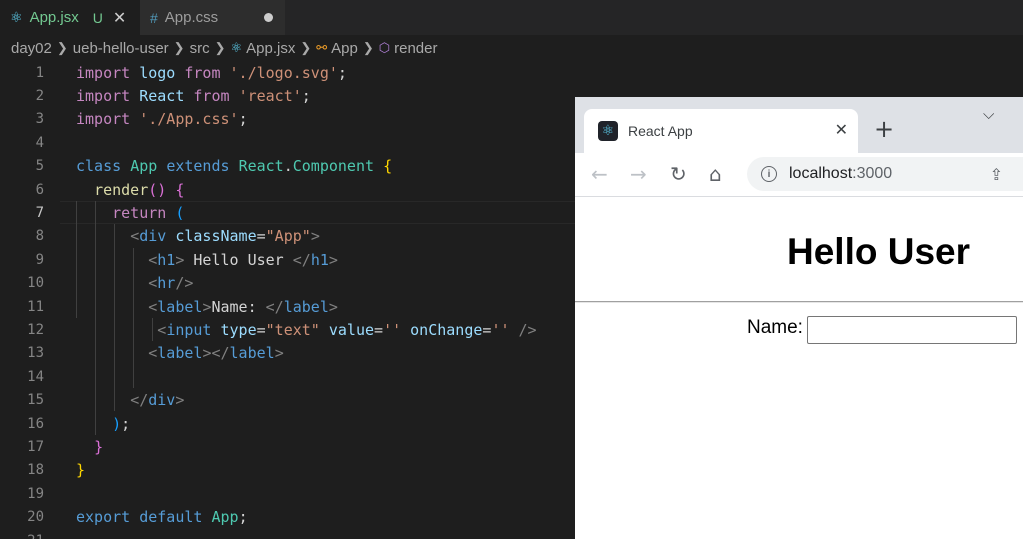  Describe the element at coordinates (841, 129) in the screenshot. I see `close-tab-icon: ✕` at that location.